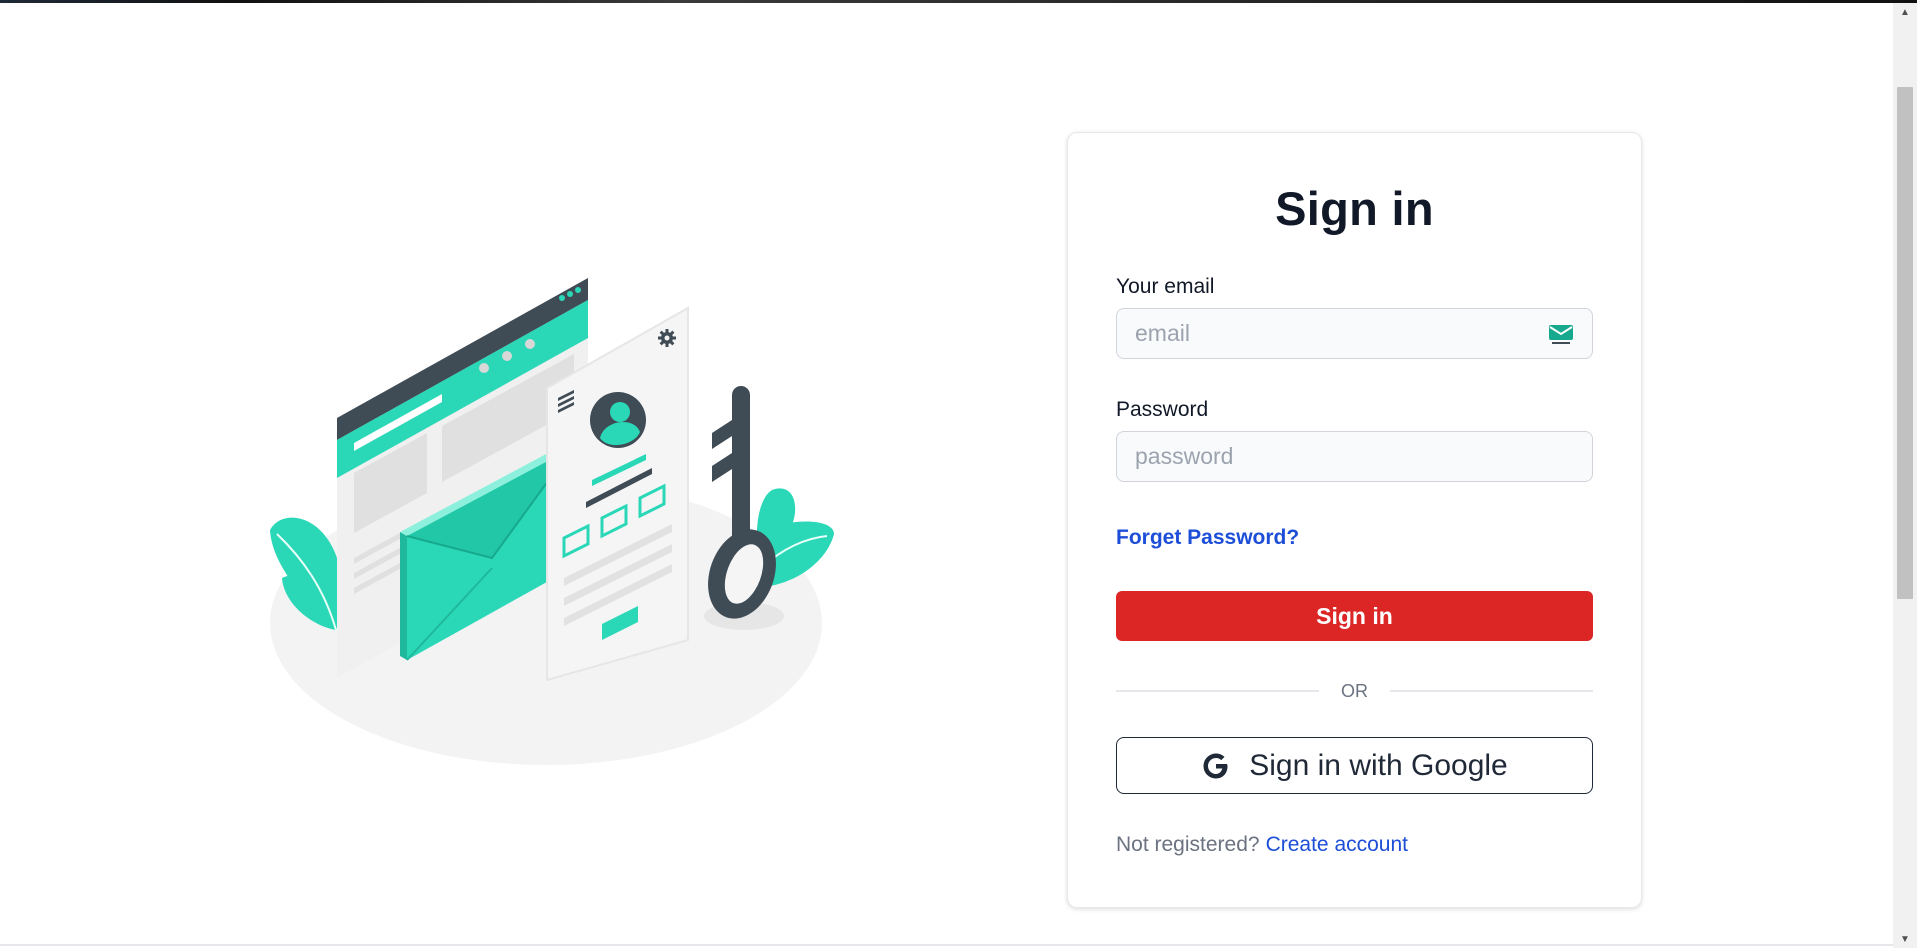 The image size is (1917, 948). Describe the element at coordinates (1207, 538) in the screenshot. I see `forgot-password-link: Forget Password?` at that location.